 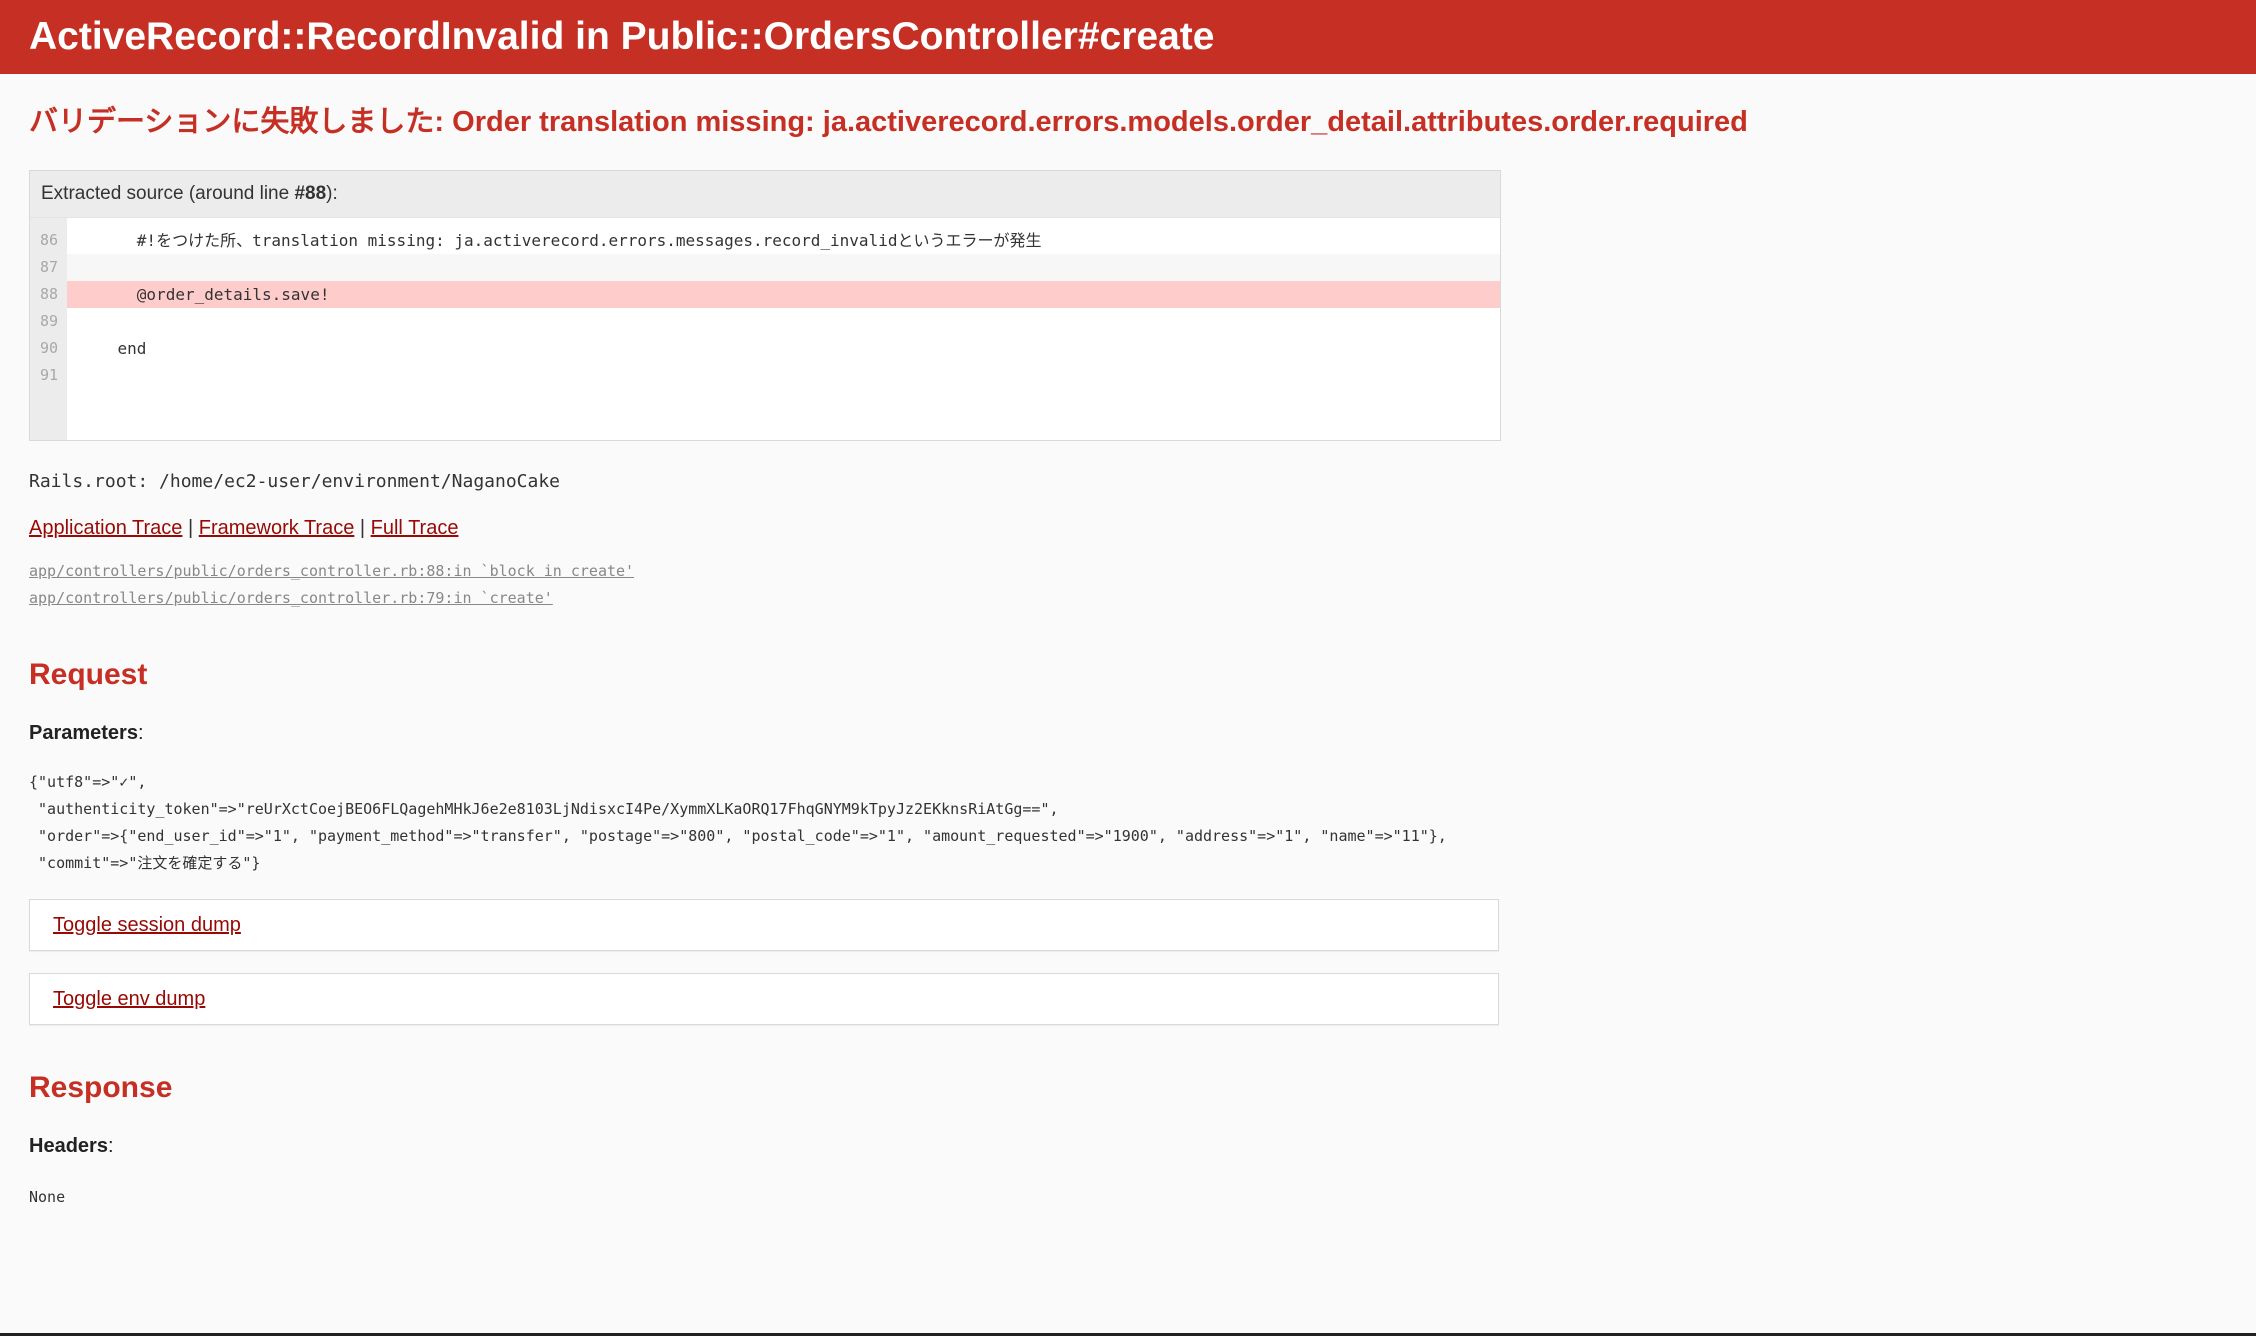 I want to click on parameters-label-text: Parameters, so click(x=83, y=733).